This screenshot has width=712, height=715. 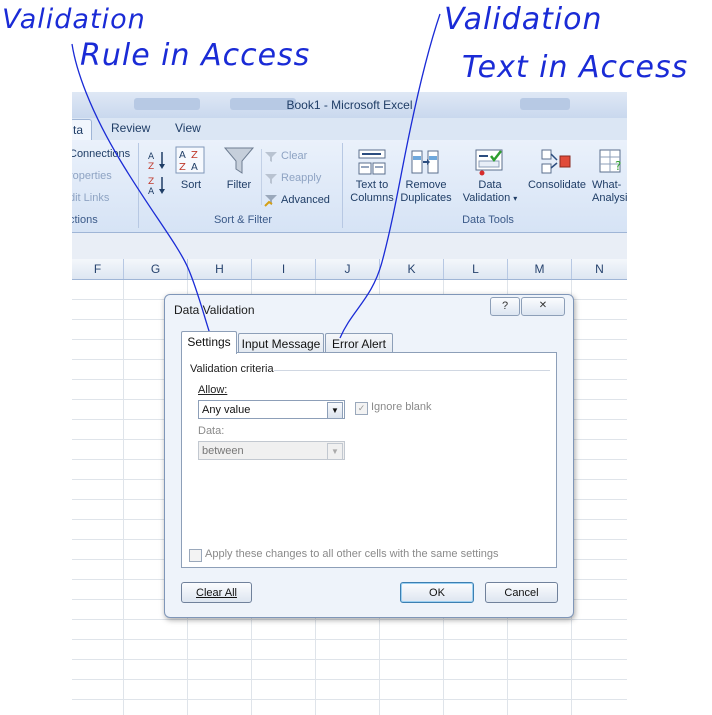 What do you see at coordinates (74, 19) in the screenshot?
I see `annotation-validation-left: Validation` at bounding box center [74, 19].